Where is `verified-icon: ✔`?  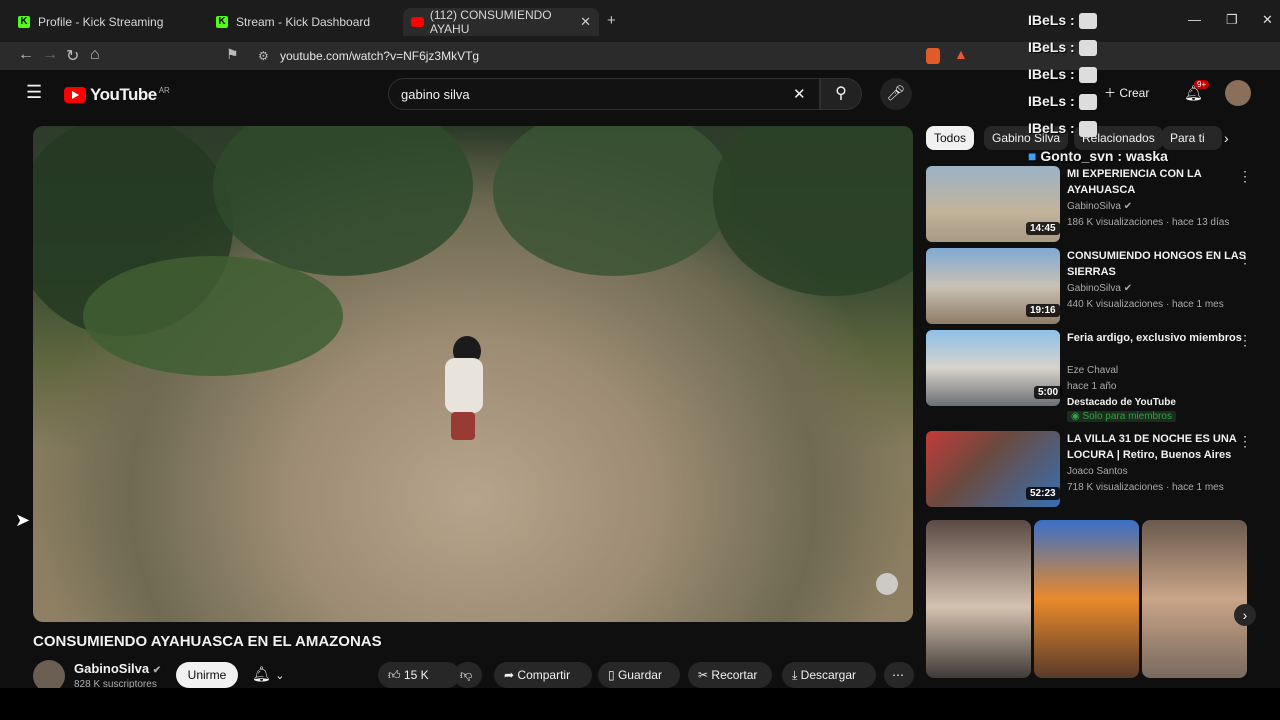
verified-icon: ✔ is located at coordinates (157, 670).